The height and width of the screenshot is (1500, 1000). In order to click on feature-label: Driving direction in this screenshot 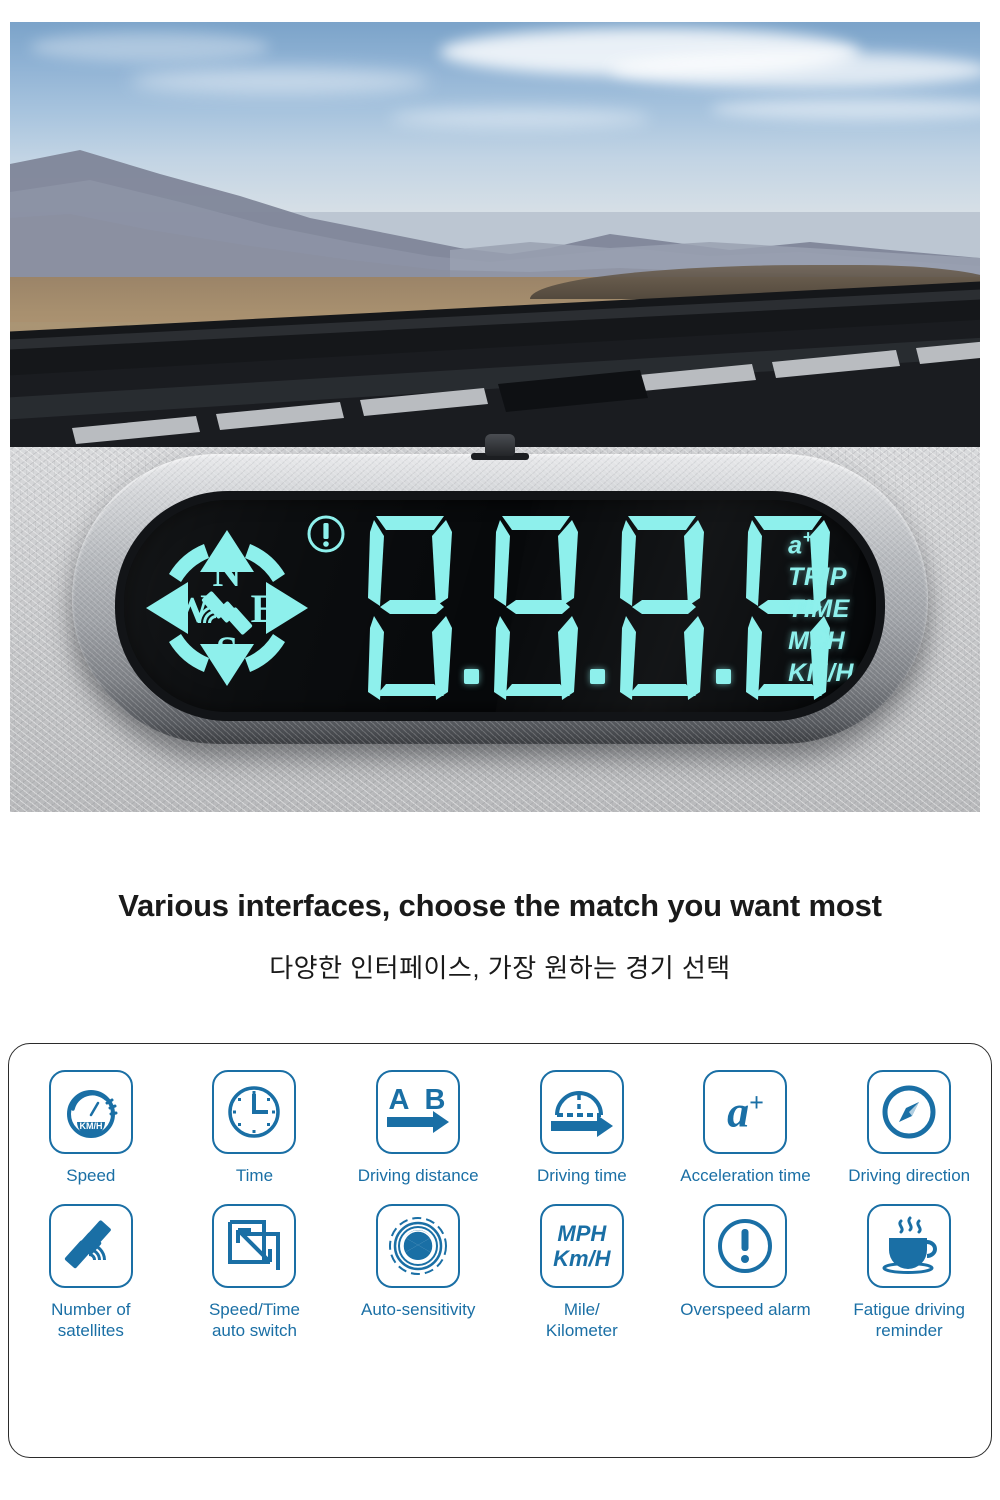, I will do `click(909, 1175)`.